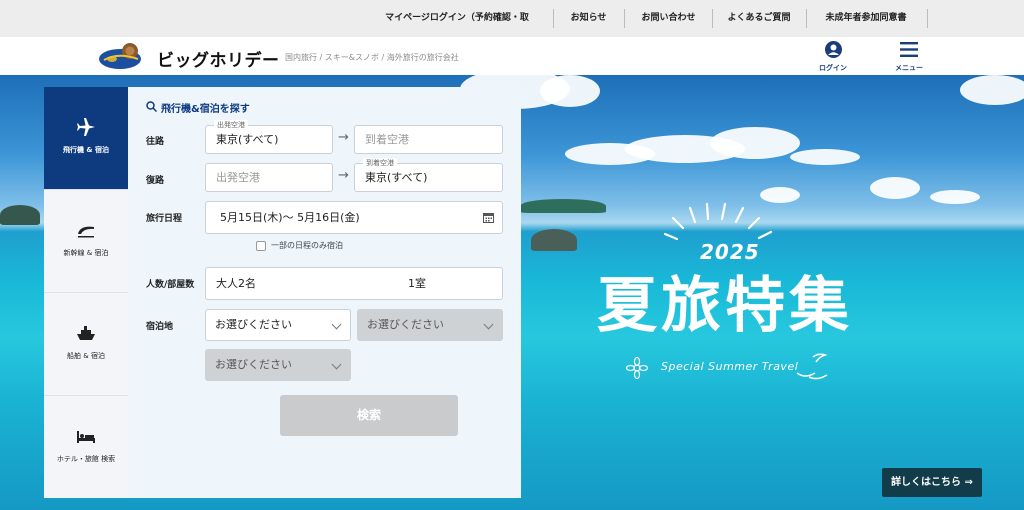  Describe the element at coordinates (155, 142) in the screenshot. I see `outbound-label: 往路` at that location.